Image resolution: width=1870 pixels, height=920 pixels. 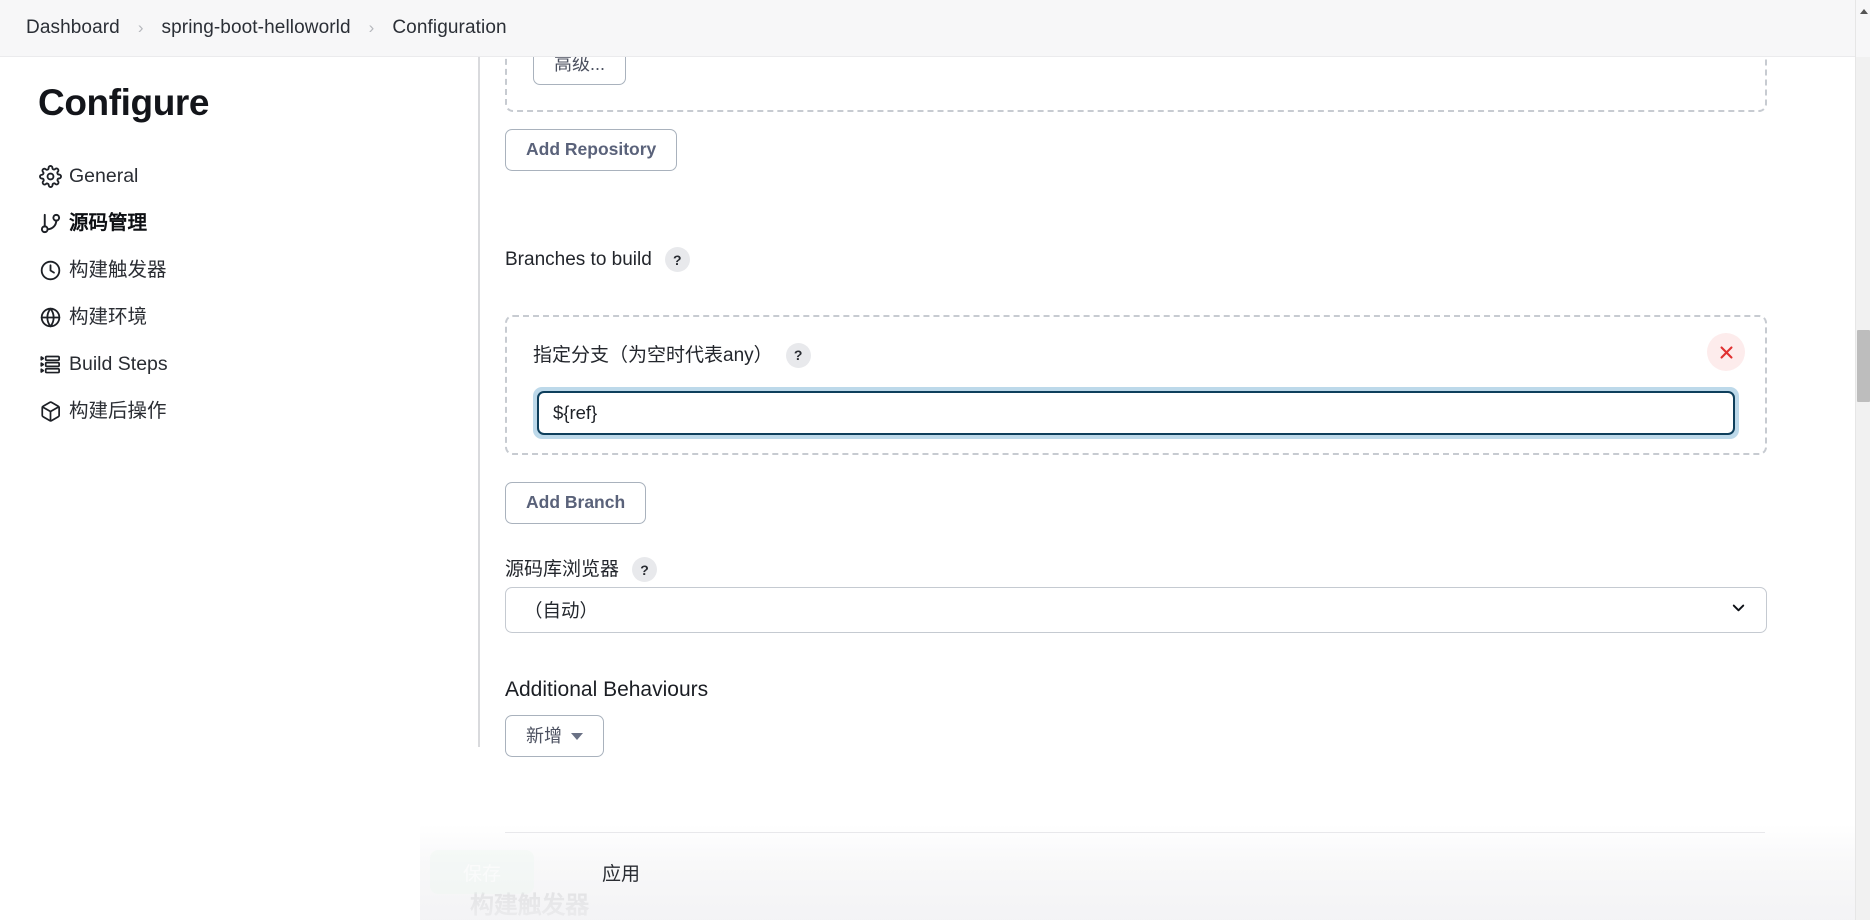 What do you see at coordinates (578, 259) in the screenshot?
I see `branches-to-build-label: Branches to build` at bounding box center [578, 259].